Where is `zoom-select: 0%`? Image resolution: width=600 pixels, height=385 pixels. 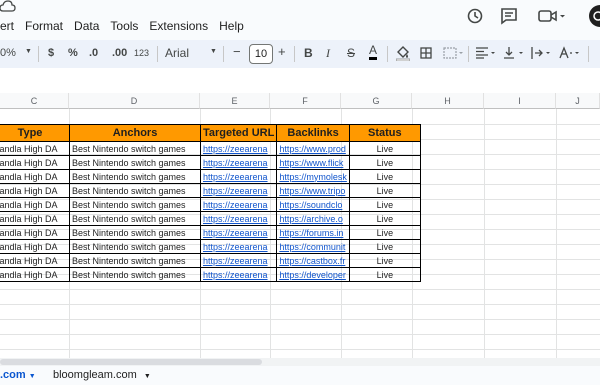 zoom-select: 0% is located at coordinates (8, 53).